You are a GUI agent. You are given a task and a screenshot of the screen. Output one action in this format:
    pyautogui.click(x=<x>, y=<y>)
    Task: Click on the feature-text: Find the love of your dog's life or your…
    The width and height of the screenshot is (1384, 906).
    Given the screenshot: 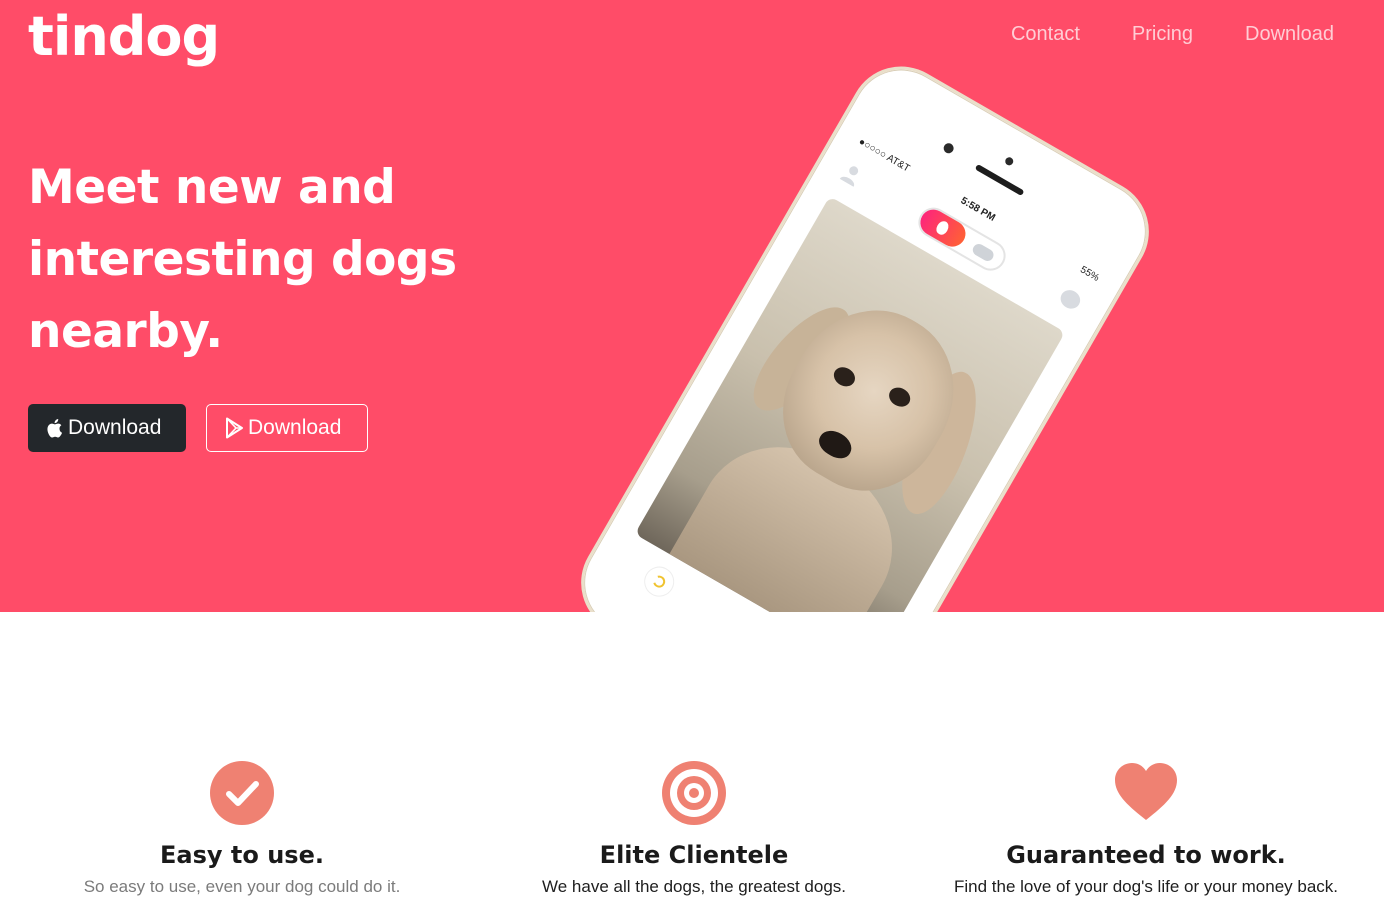 What is the action you would take?
    pyautogui.click(x=1146, y=886)
    